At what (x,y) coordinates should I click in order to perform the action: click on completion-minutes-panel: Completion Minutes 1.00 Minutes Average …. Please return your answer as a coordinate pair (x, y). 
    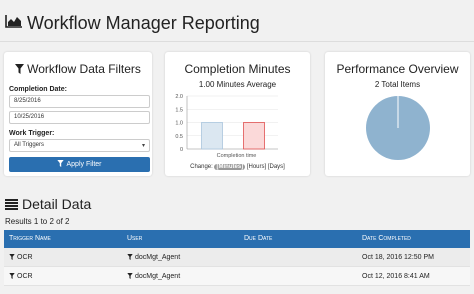
    Looking at the image, I should click on (237, 114).